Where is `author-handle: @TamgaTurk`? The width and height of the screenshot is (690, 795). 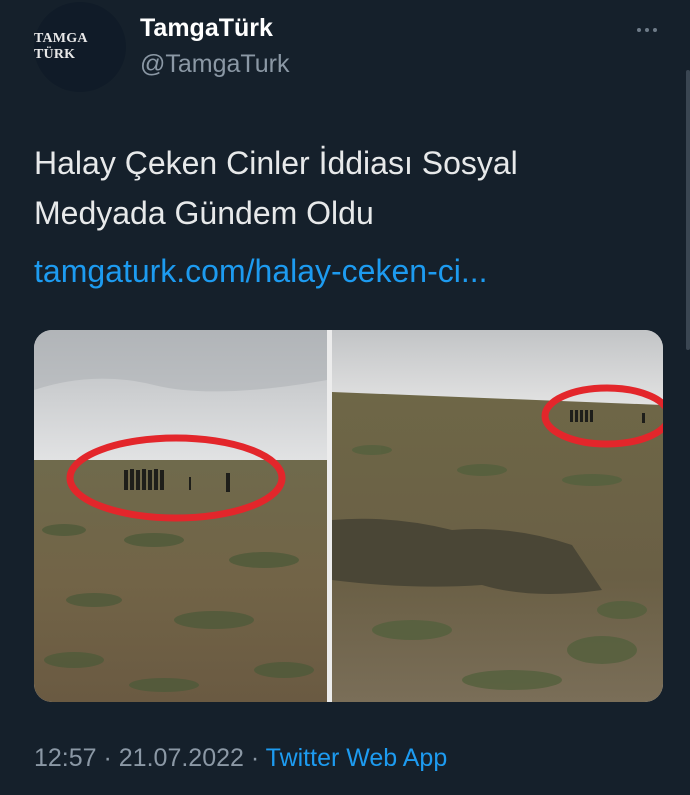 author-handle: @TamgaTurk is located at coordinates (215, 64).